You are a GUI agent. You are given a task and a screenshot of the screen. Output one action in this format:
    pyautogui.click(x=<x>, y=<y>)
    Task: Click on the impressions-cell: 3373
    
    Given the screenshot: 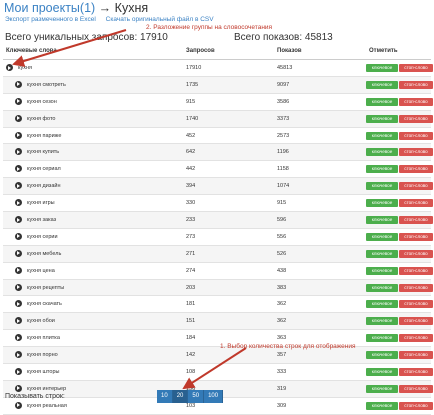 What is the action you would take?
    pyautogui.click(x=283, y=118)
    